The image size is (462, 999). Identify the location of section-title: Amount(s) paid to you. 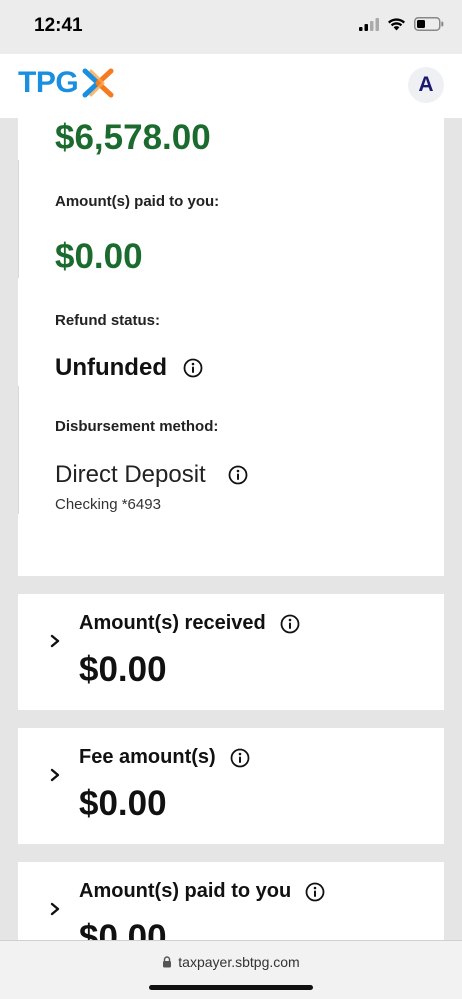
(202, 891).